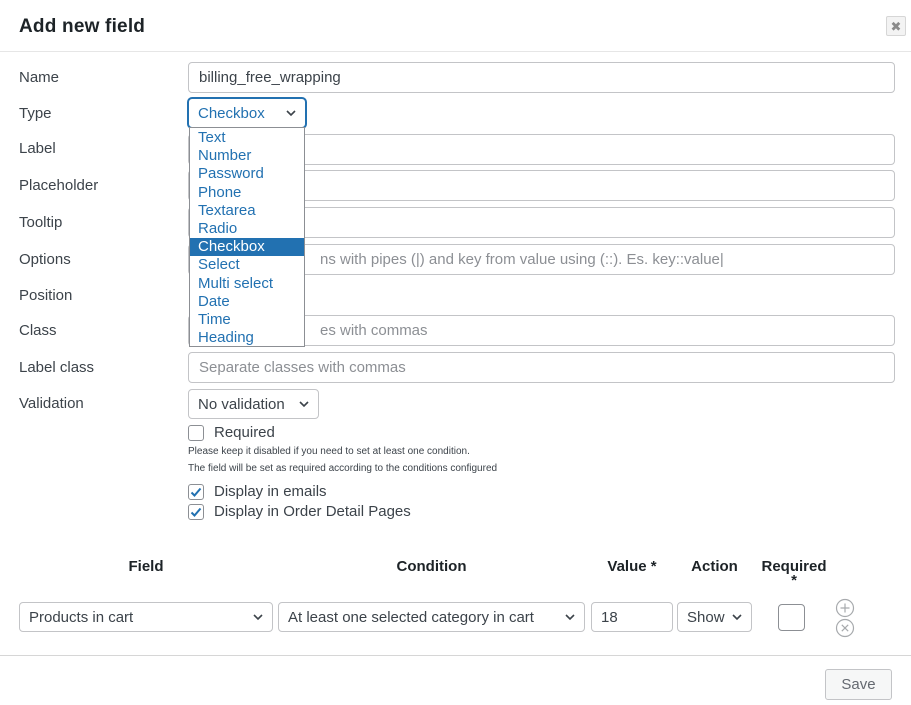 The width and height of the screenshot is (911, 705). I want to click on display-order-label: Display in Order Detail Pages, so click(312, 511).